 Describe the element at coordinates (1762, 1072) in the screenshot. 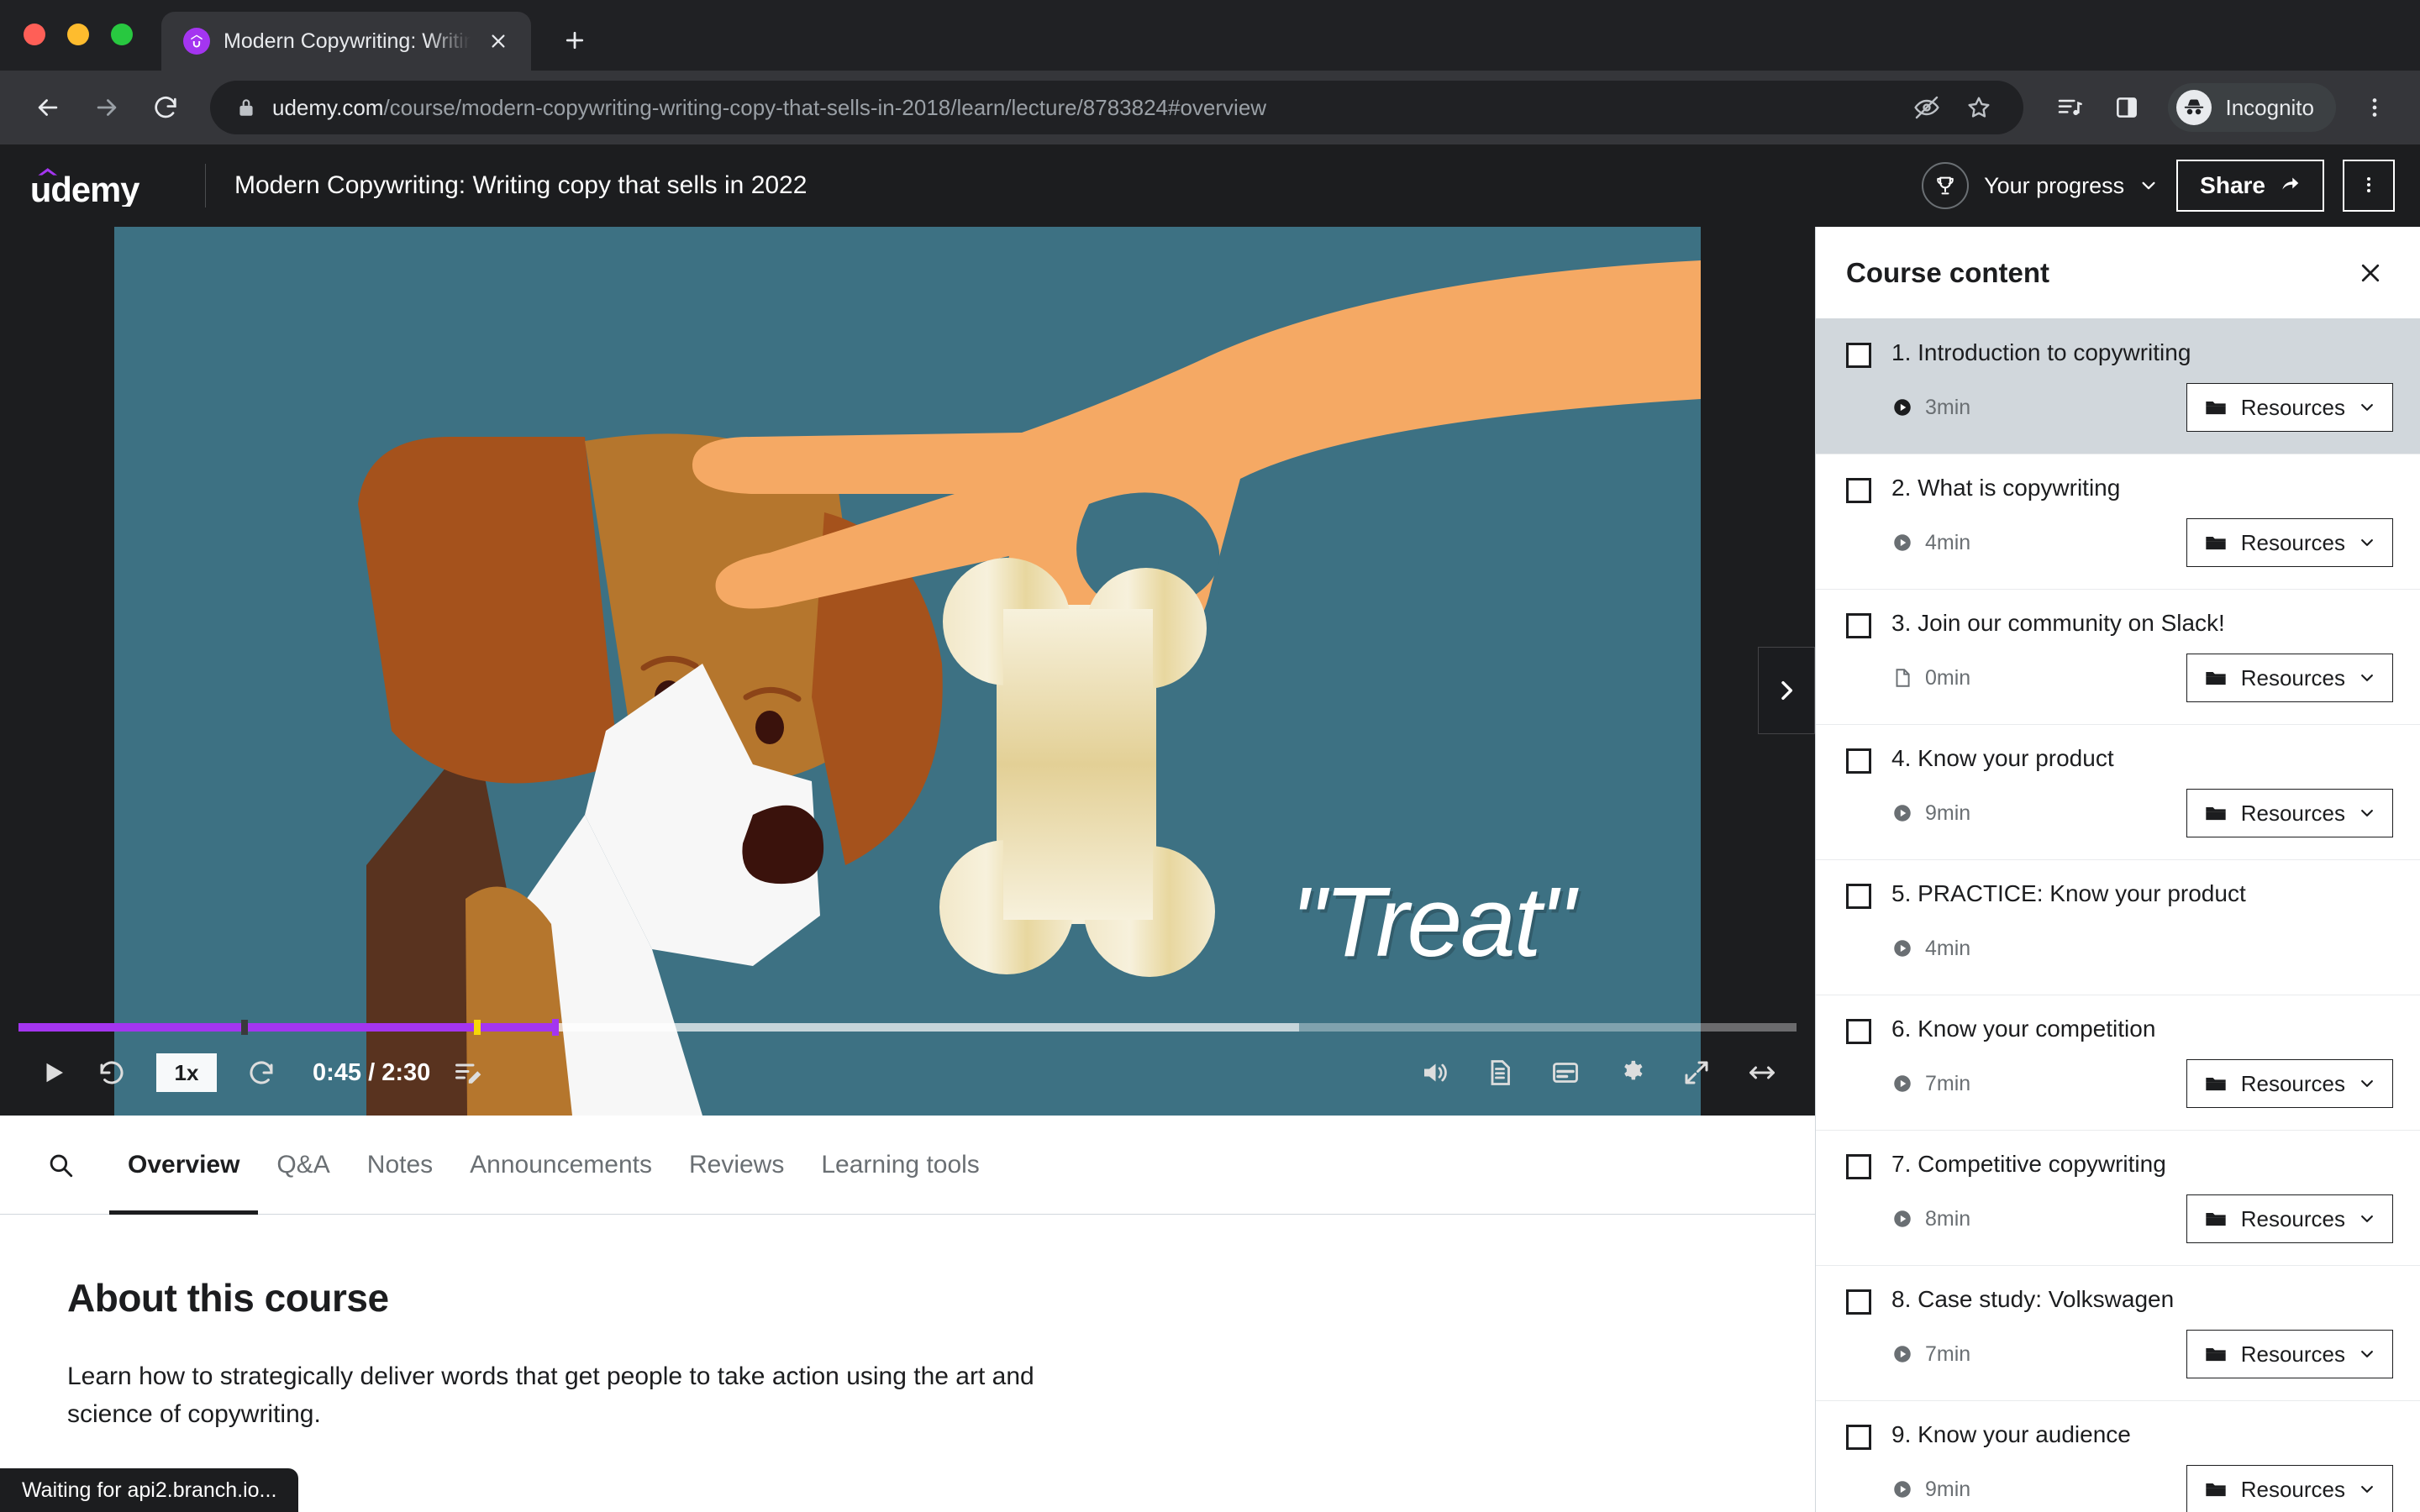

I see `theater-mode-icon` at that location.